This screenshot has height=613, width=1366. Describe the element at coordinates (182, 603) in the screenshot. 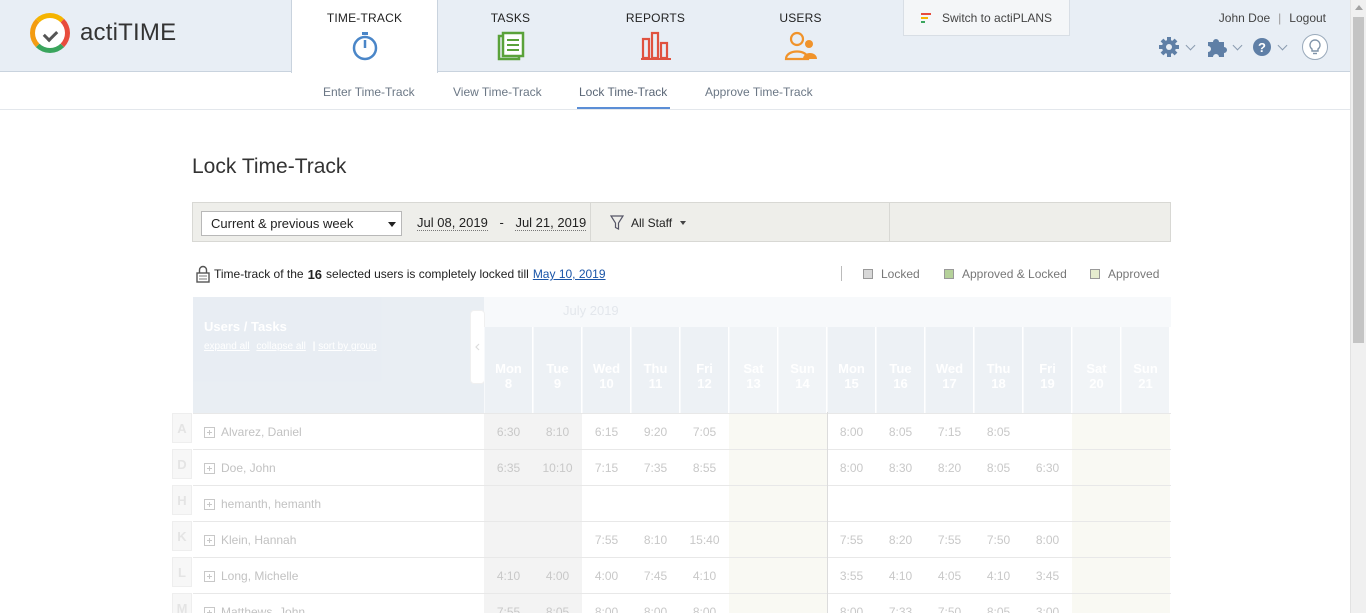

I see `alphabet-index-letter: M` at that location.